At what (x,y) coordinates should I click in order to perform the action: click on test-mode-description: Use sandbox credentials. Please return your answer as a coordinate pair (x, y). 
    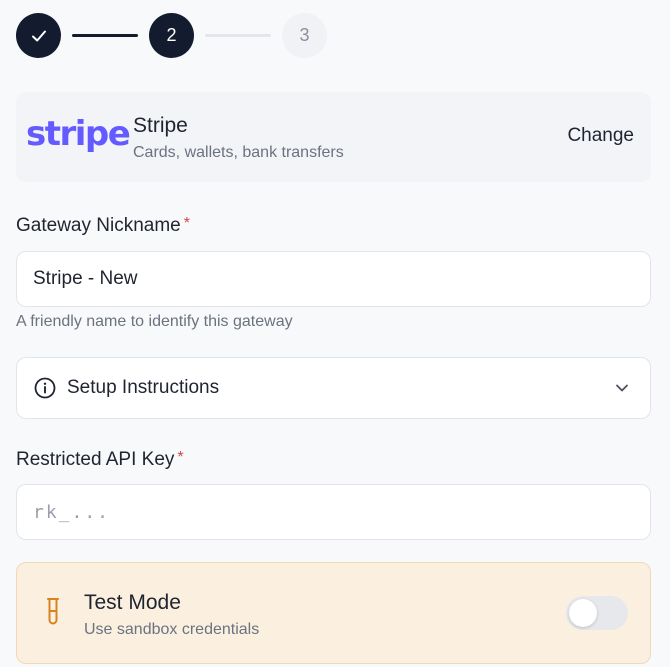
    Looking at the image, I should click on (172, 629).